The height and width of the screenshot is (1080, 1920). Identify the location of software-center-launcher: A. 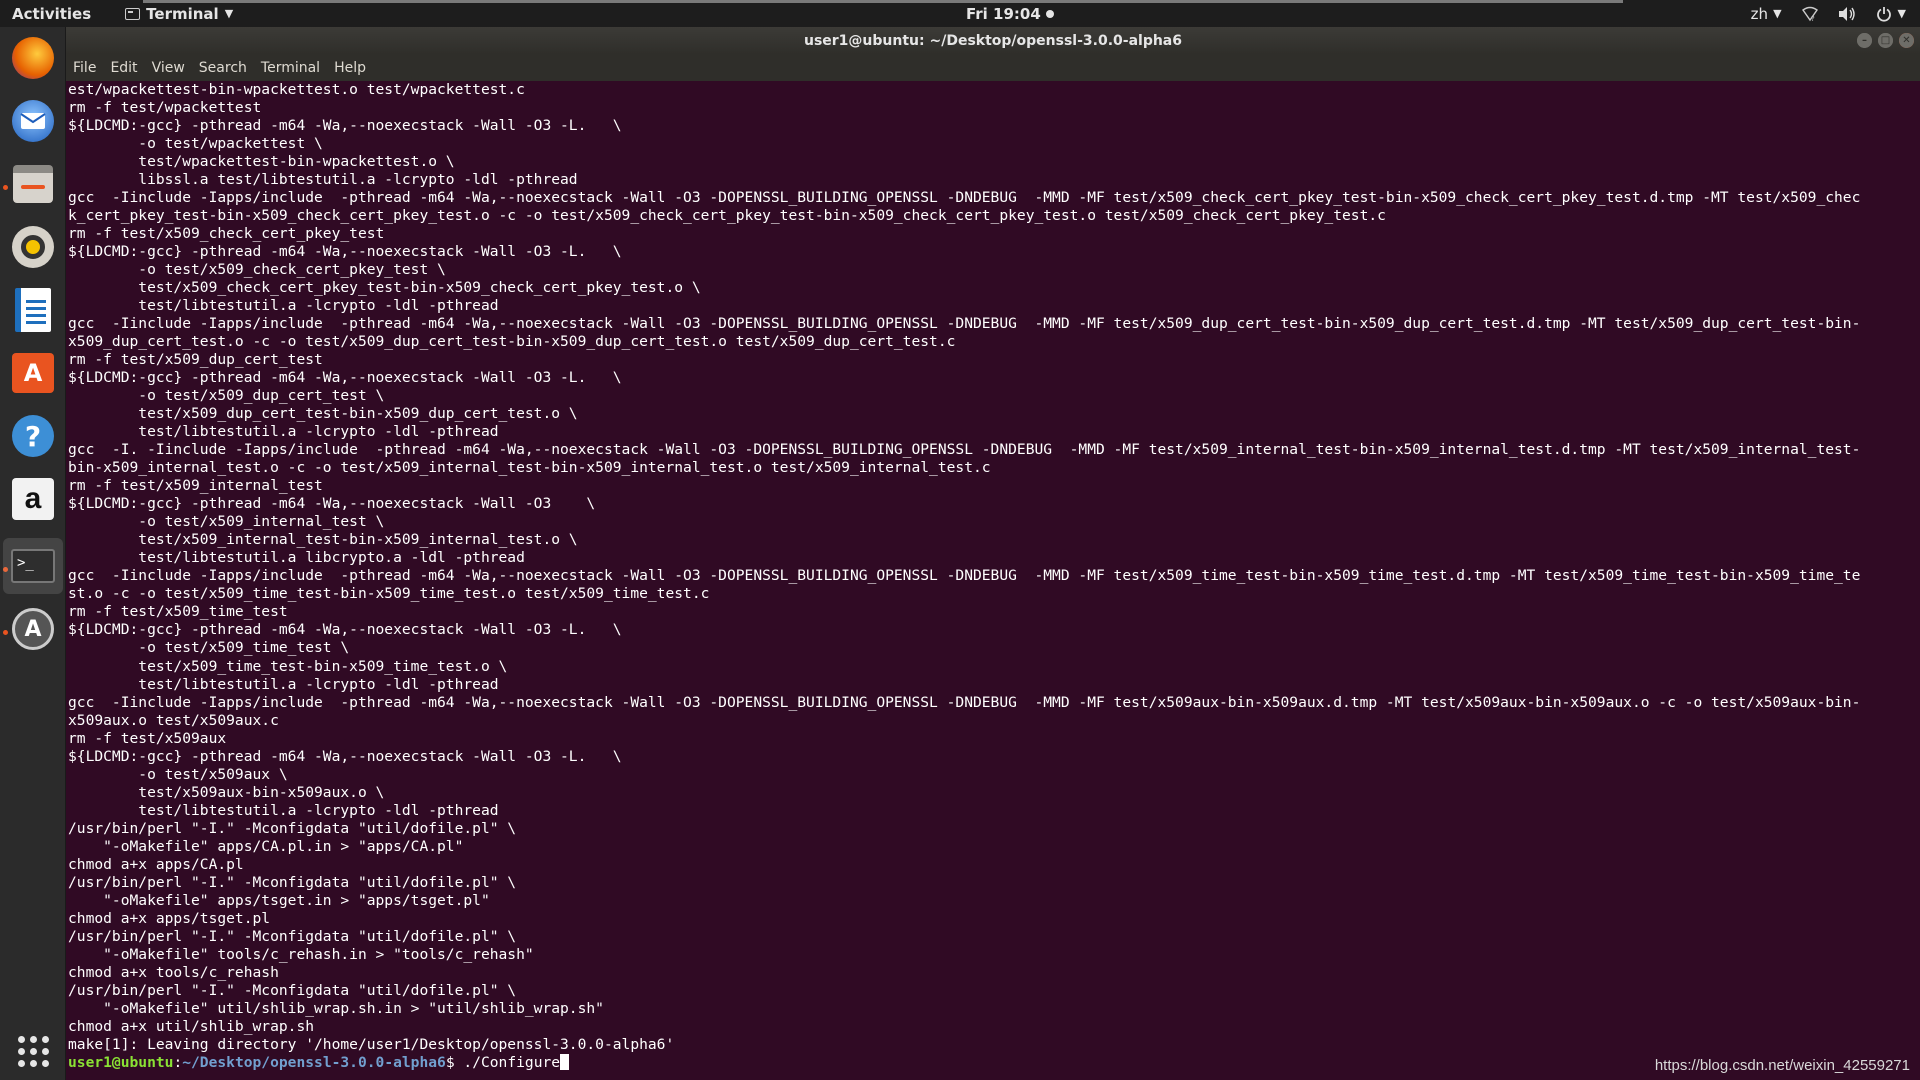
(33, 373).